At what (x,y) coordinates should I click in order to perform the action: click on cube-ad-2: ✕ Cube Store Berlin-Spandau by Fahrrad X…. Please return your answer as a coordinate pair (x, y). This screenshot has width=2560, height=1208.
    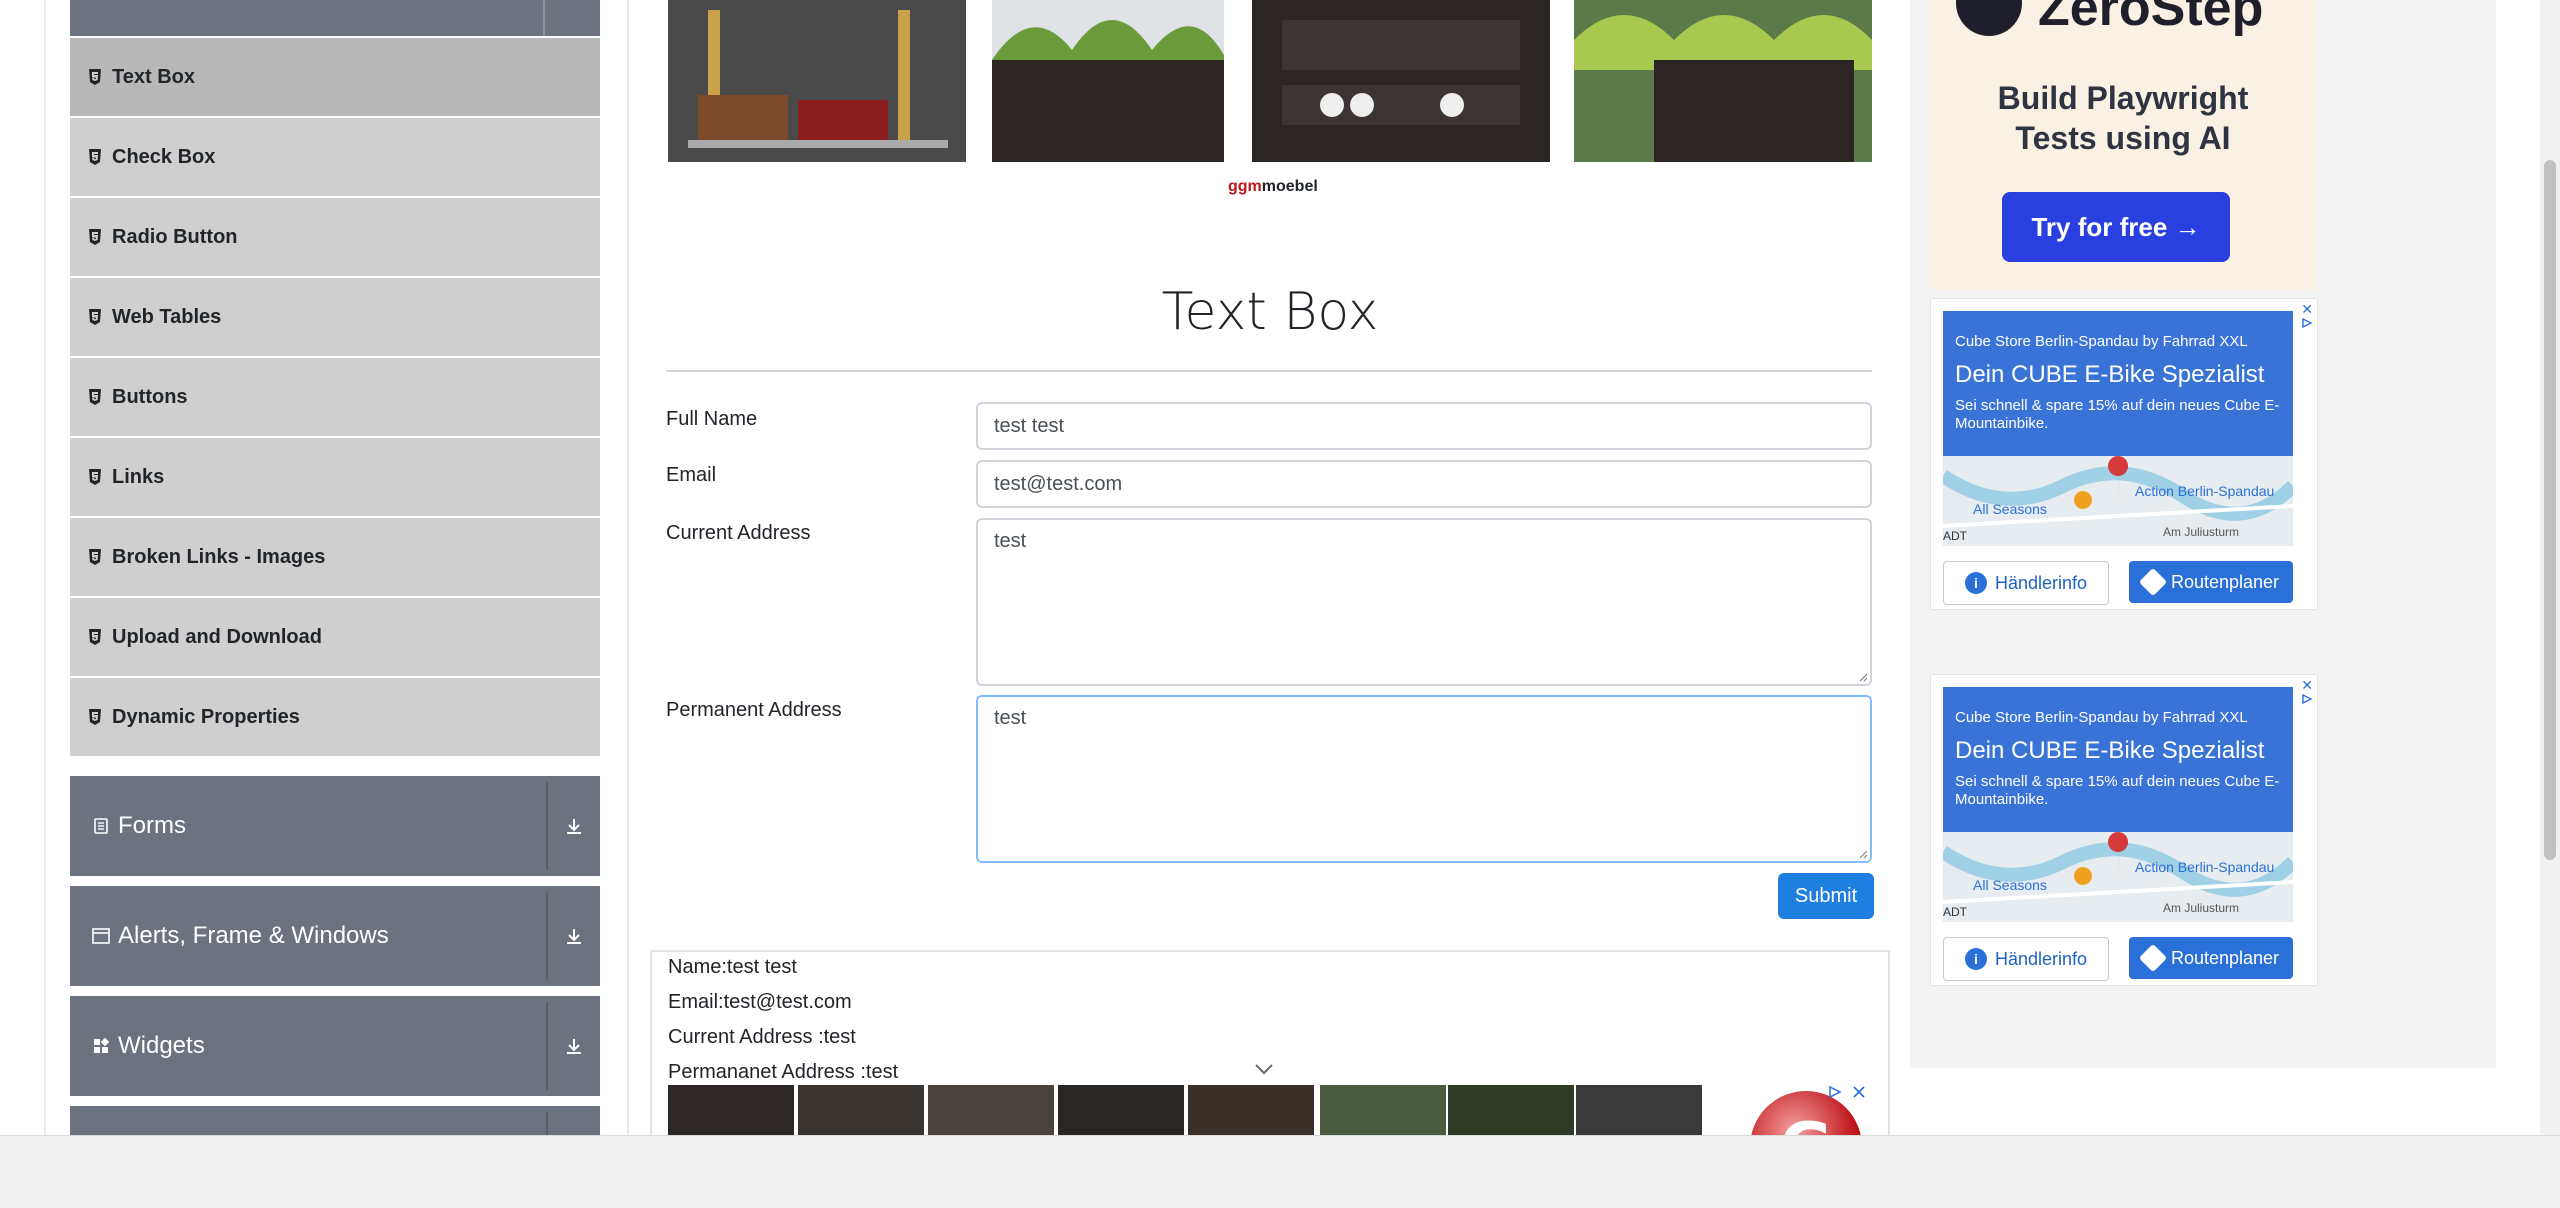
    Looking at the image, I should click on (2124, 830).